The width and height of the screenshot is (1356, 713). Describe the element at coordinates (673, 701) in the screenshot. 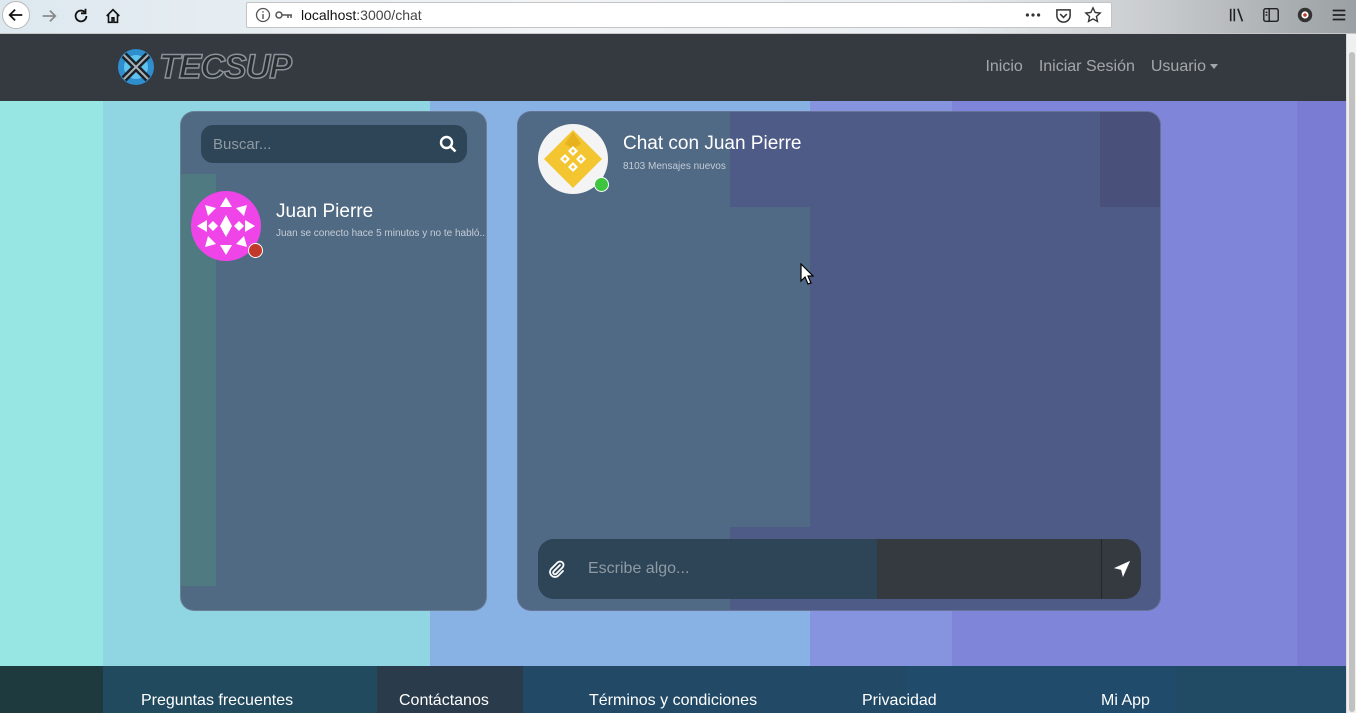

I see `footer-link-terms: Términos y condiciones` at that location.